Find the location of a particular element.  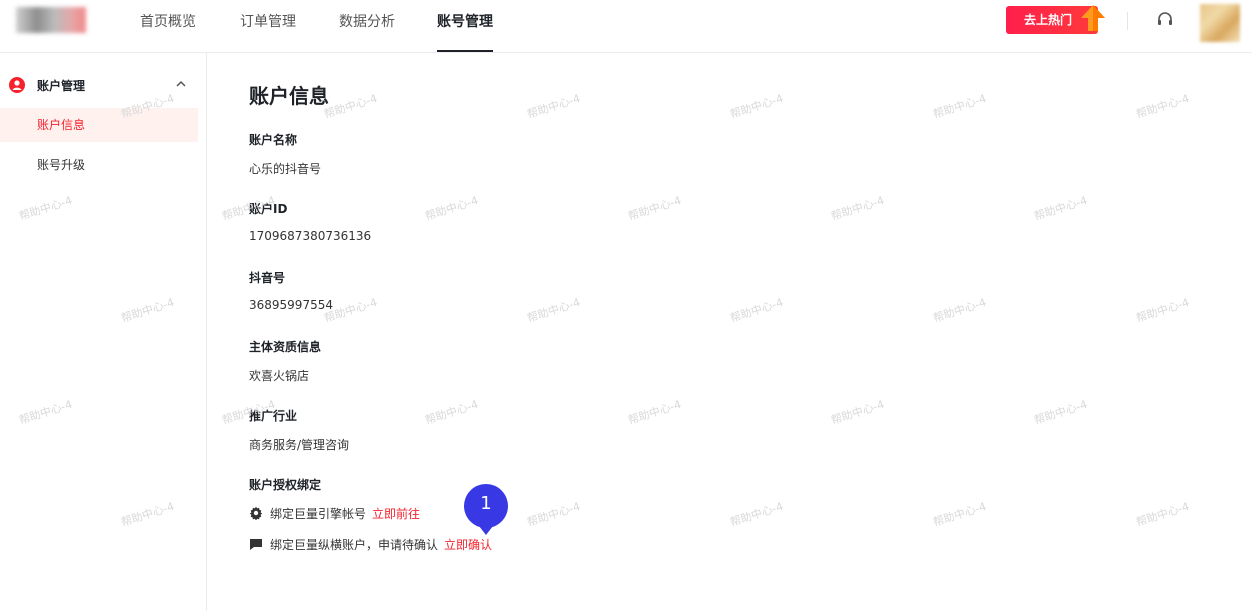

field-value-entity-qualification: 欢喜火锅店 is located at coordinates (279, 376).